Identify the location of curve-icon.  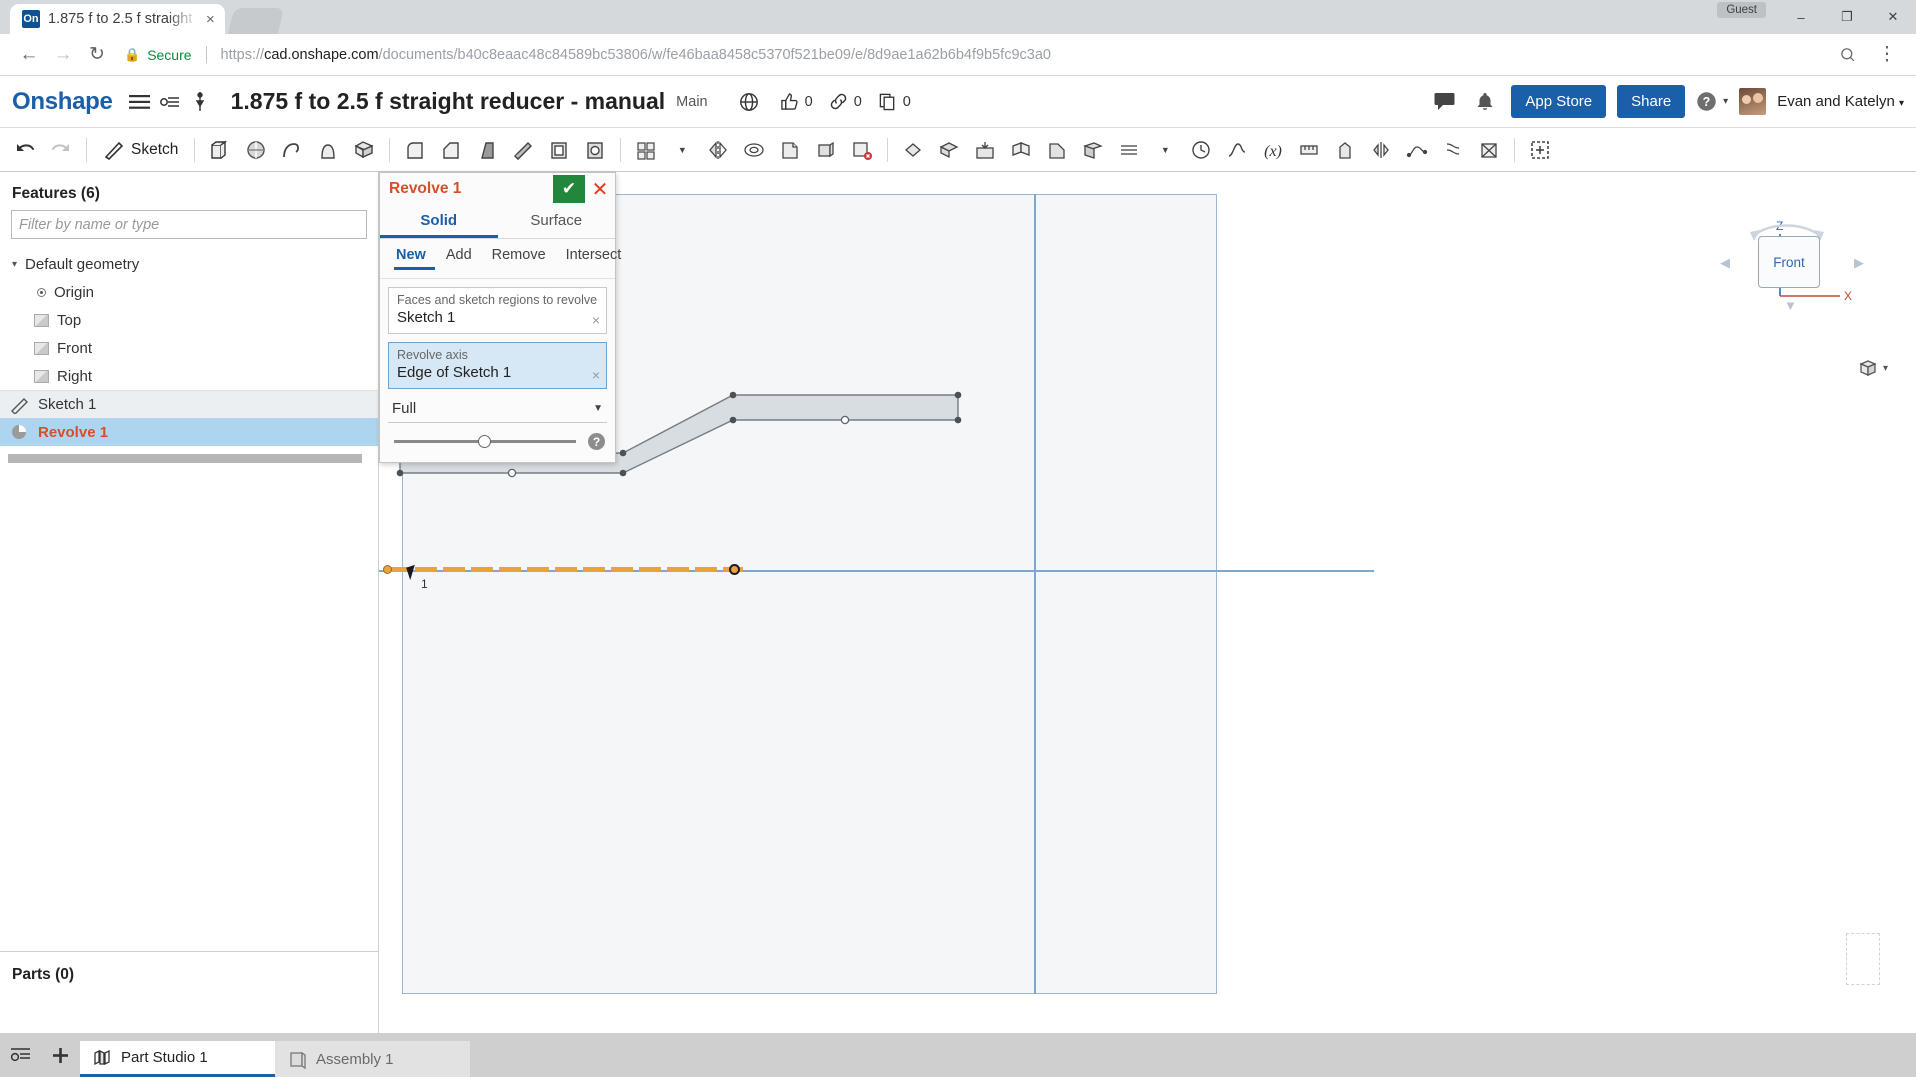
(1237, 150).